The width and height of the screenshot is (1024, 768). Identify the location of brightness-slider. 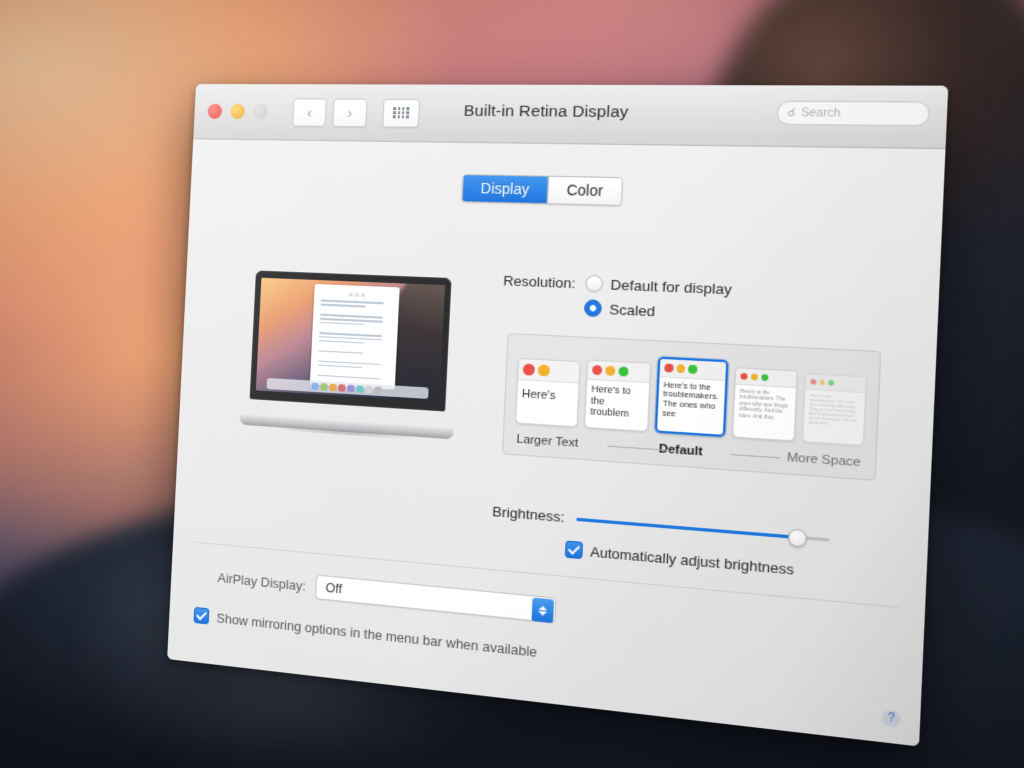
(703, 529).